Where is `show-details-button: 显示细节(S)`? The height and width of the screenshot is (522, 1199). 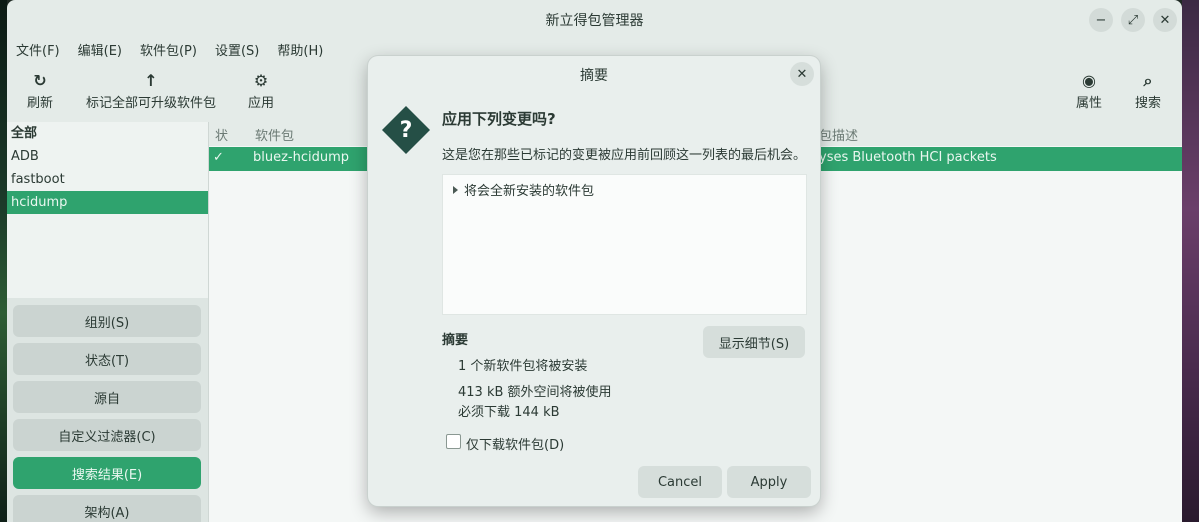
show-details-button: 显示细节(S) is located at coordinates (754, 342).